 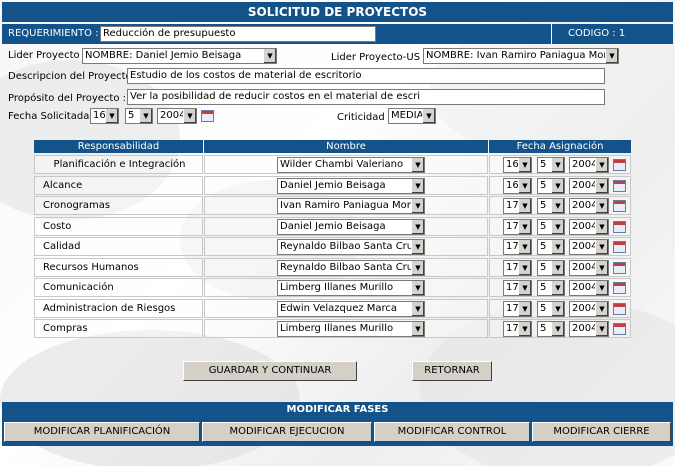 I want to click on responsabilidad-cell: Alcance, so click(x=118, y=185).